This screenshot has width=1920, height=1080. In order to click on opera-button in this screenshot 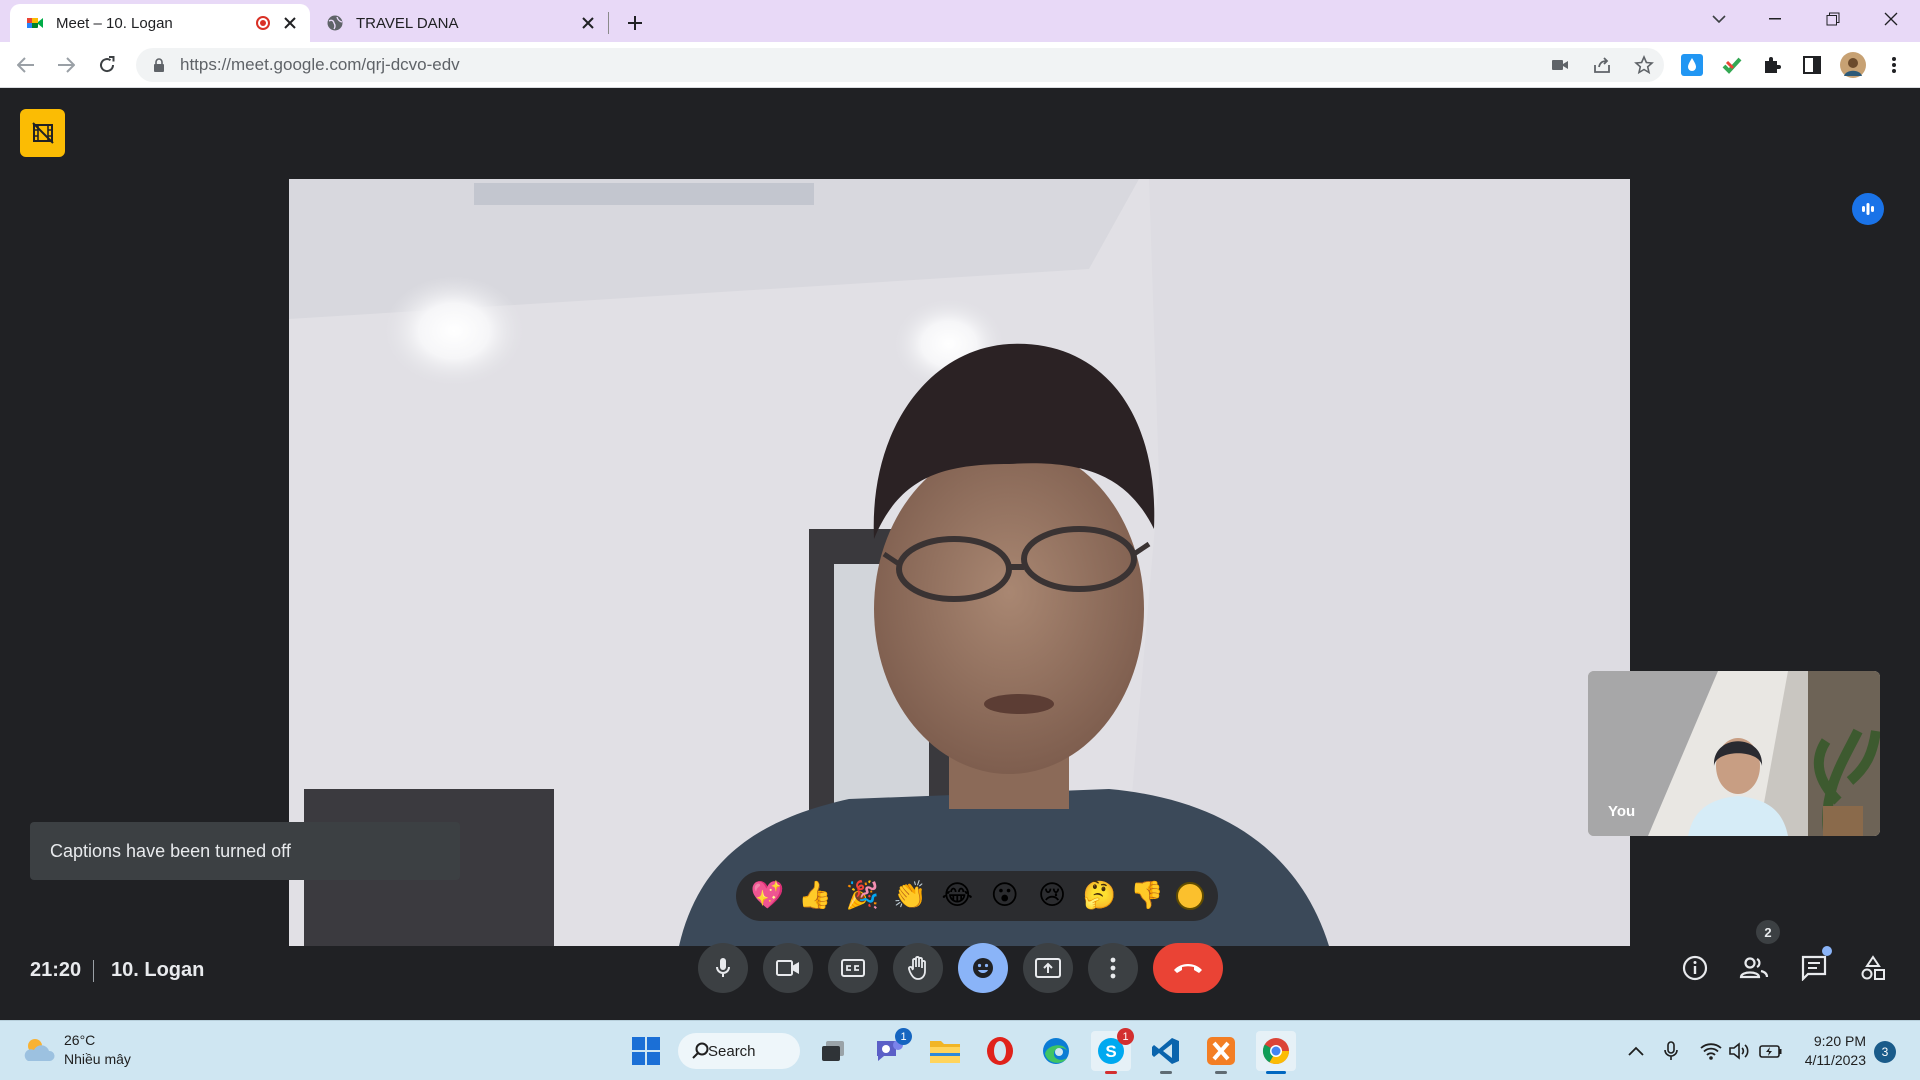, I will do `click(1000, 1051)`.